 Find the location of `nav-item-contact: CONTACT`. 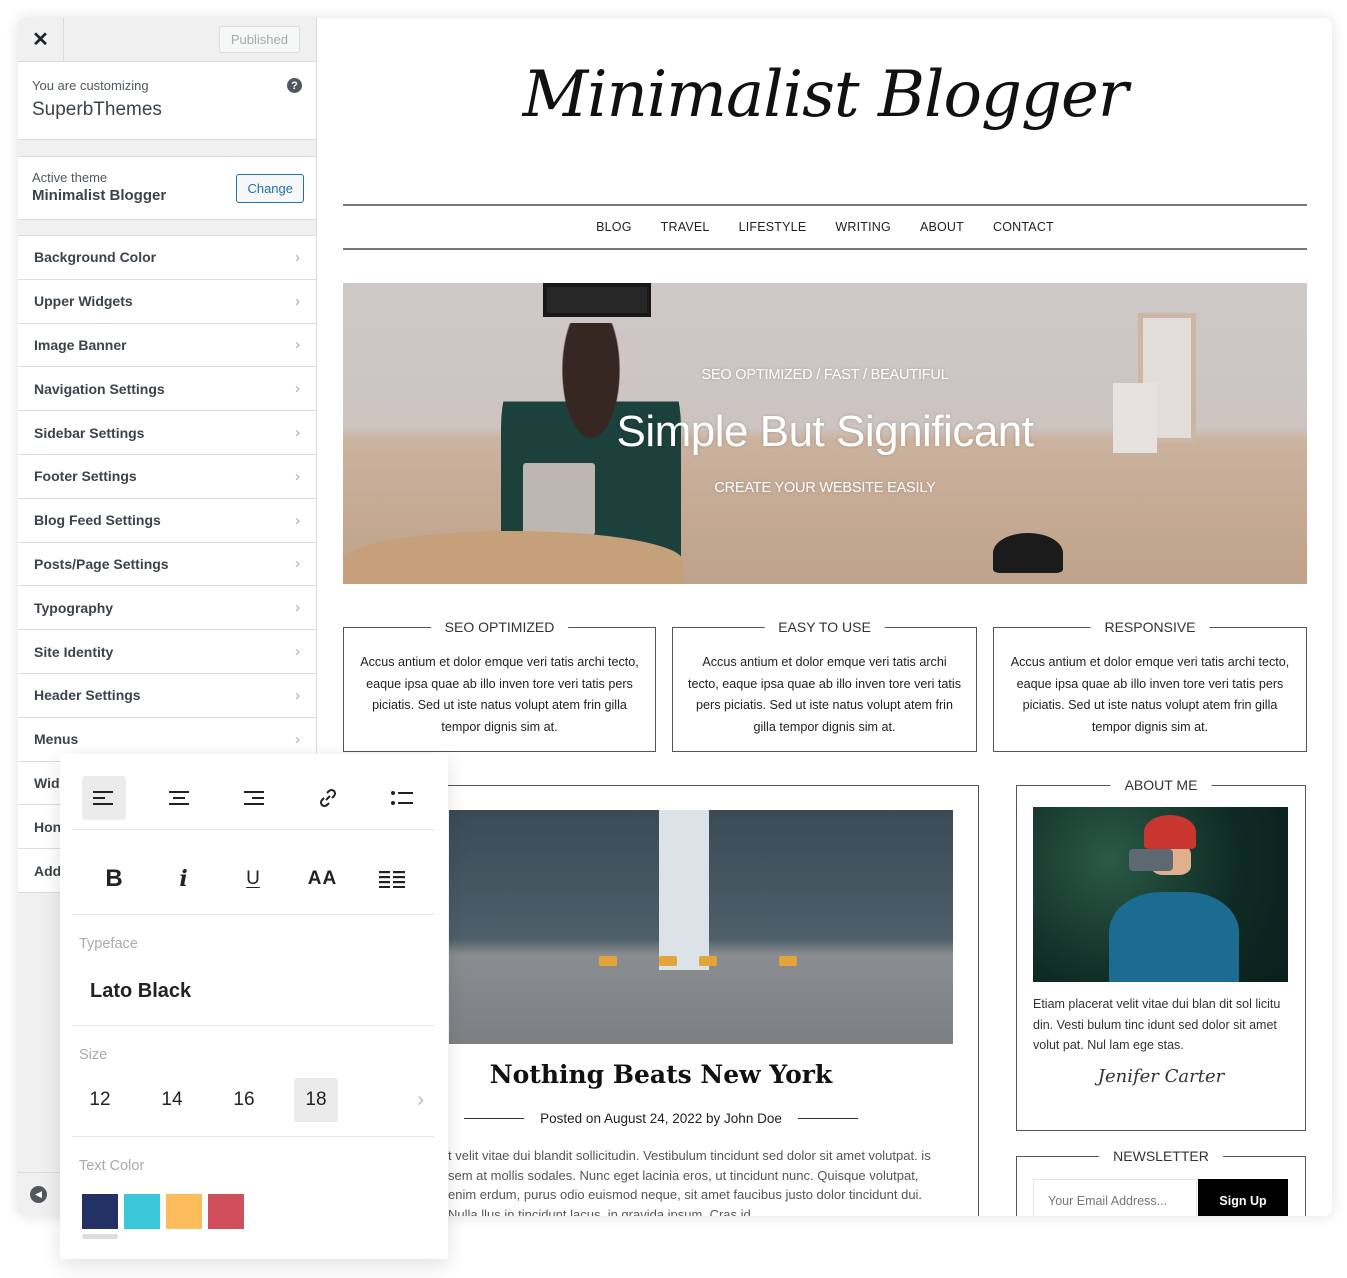

nav-item-contact: CONTACT is located at coordinates (1023, 227).